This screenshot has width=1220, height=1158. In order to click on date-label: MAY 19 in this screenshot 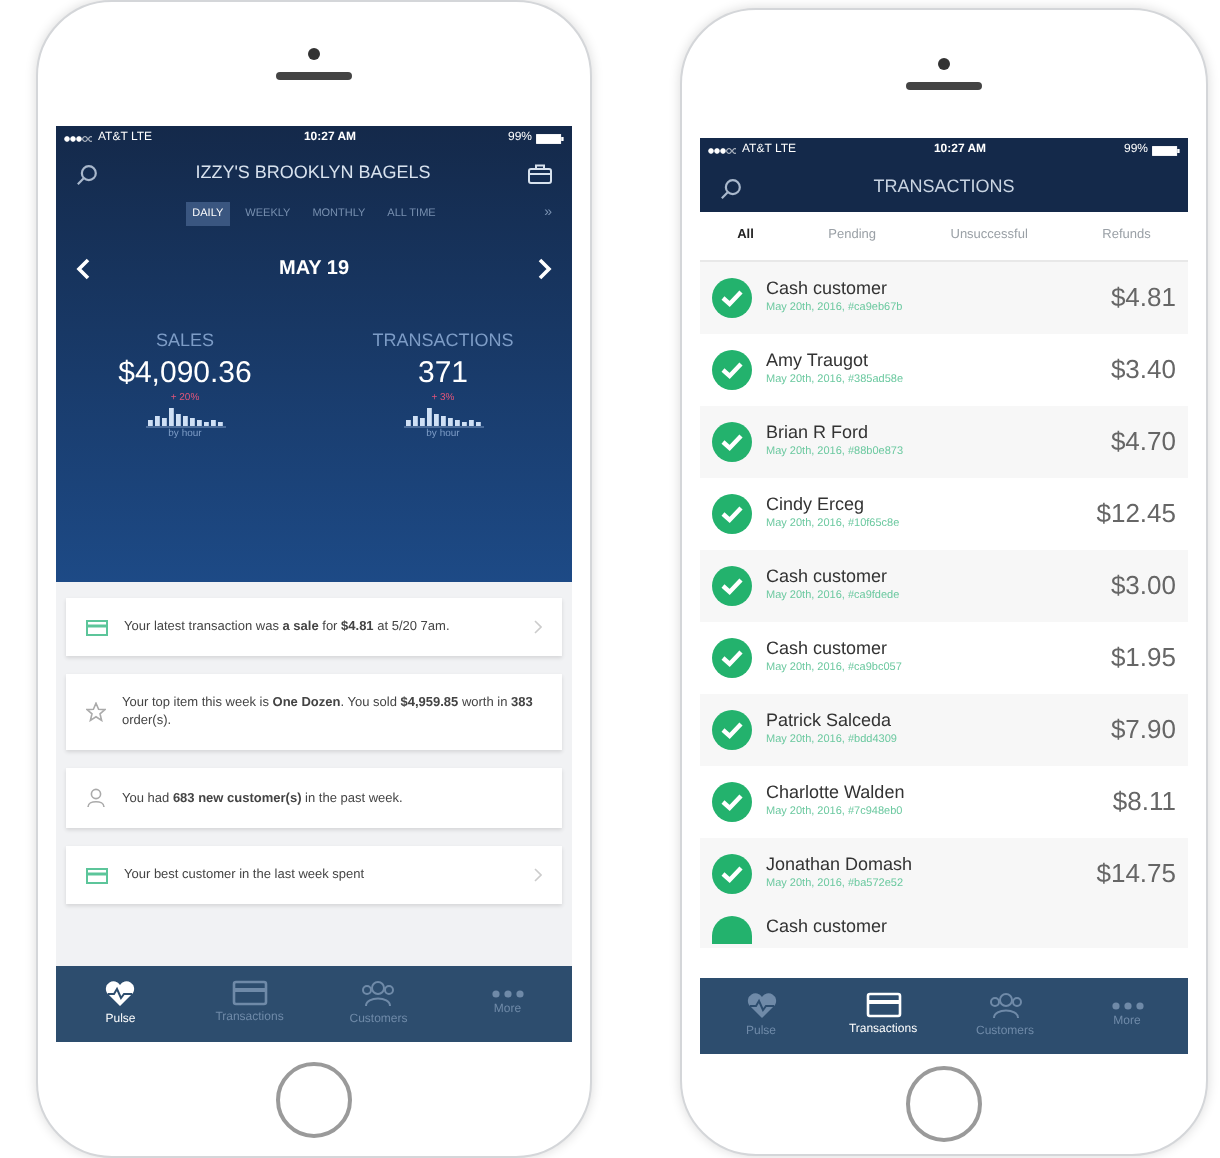, I will do `click(314, 269)`.